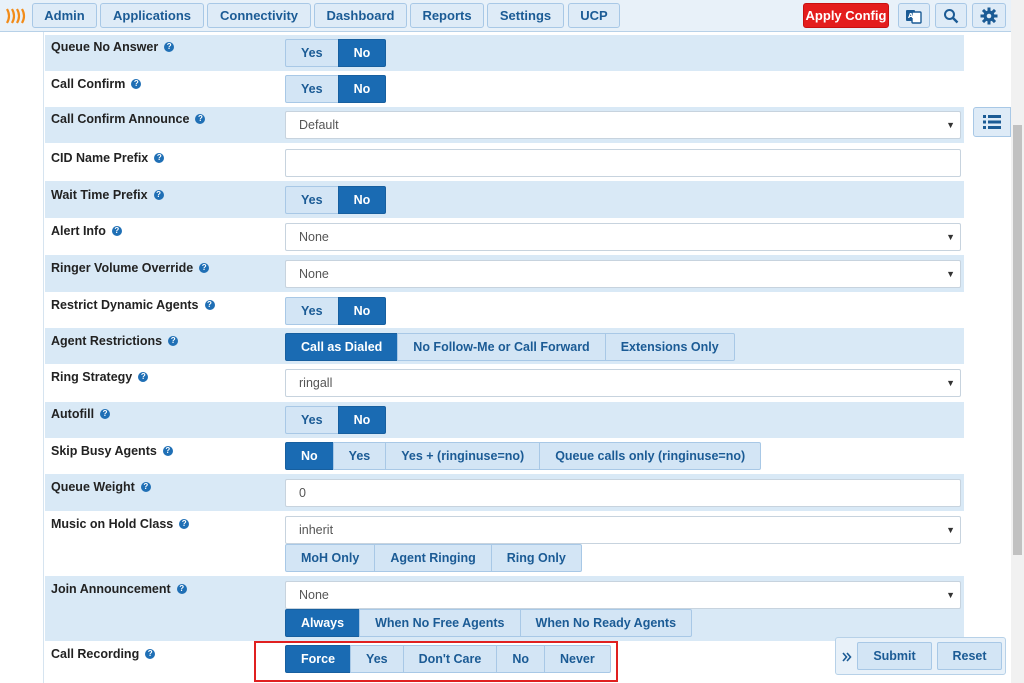 The image size is (1024, 683). Describe the element at coordinates (101, 487) in the screenshot. I see `field-label: Queue Weight?` at that location.